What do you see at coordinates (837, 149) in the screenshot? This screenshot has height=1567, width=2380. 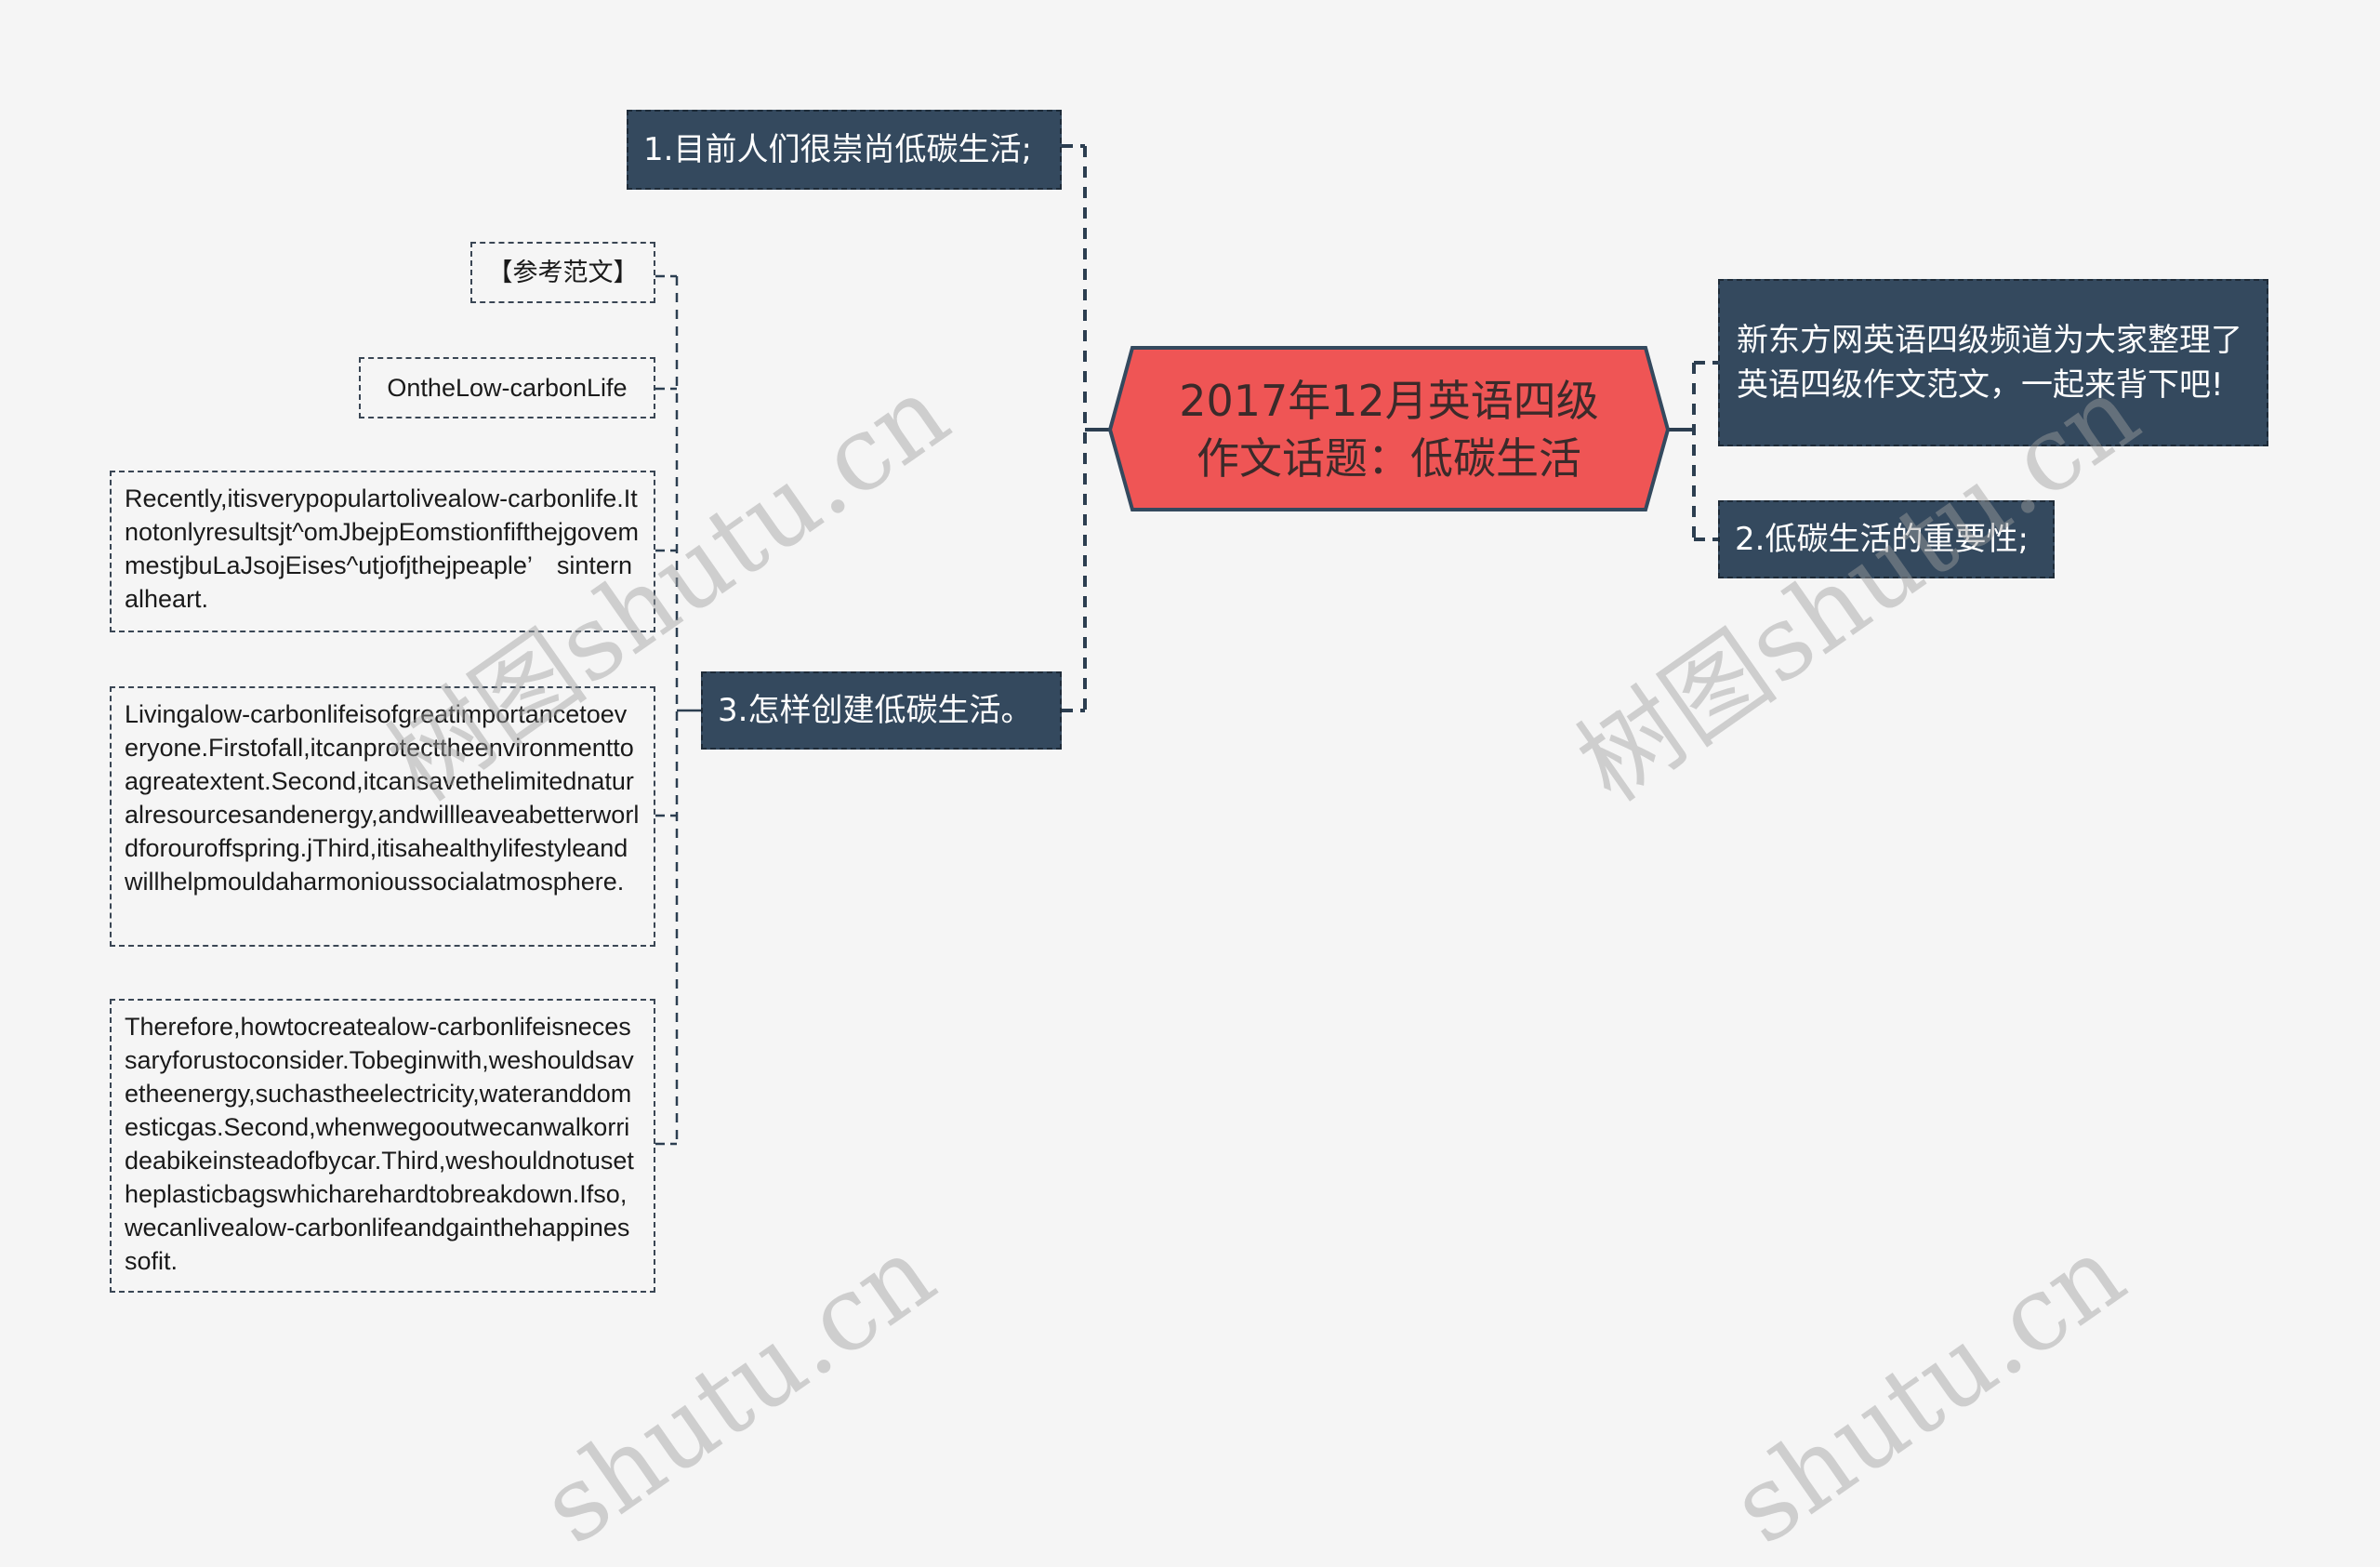 I see `left-branch-1-label: 1.目前人们很崇尚低碳生活;` at bounding box center [837, 149].